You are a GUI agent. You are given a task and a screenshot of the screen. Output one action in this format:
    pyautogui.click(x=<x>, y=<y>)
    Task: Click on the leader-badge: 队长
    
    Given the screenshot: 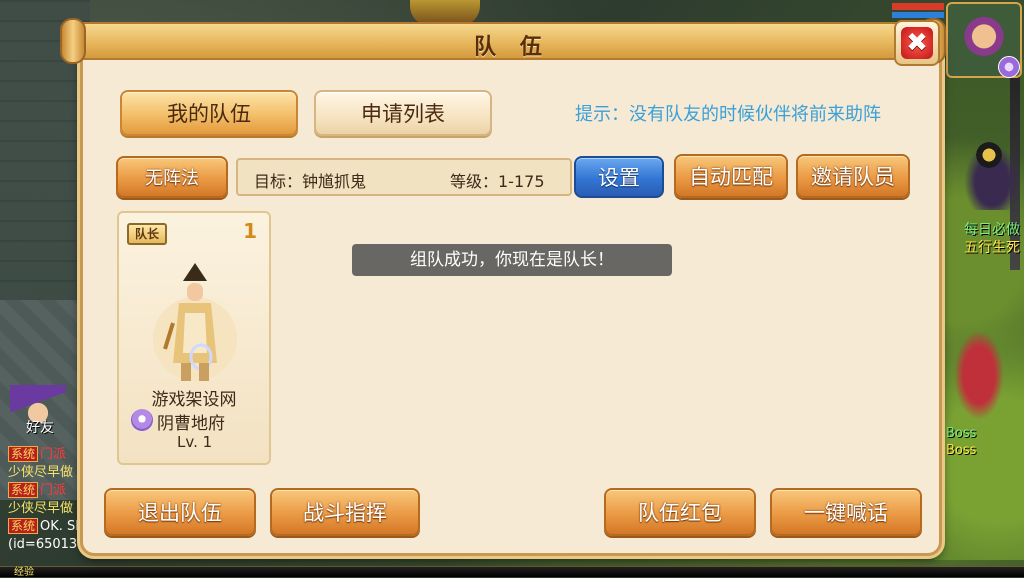 What is the action you would take?
    pyautogui.click(x=147, y=234)
    